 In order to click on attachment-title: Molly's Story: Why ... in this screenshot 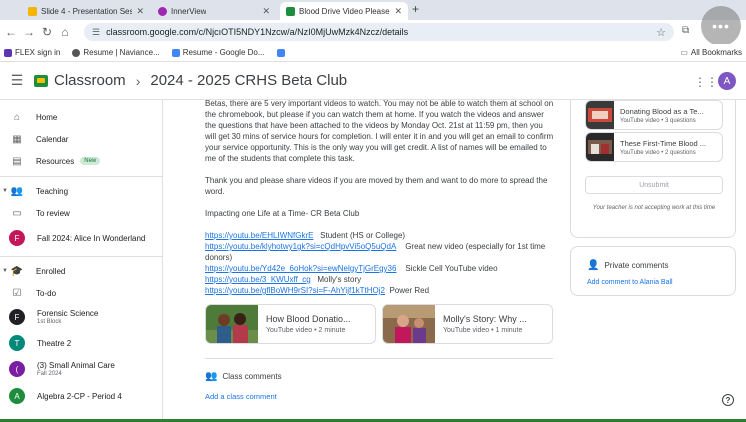, I will do `click(485, 319)`.